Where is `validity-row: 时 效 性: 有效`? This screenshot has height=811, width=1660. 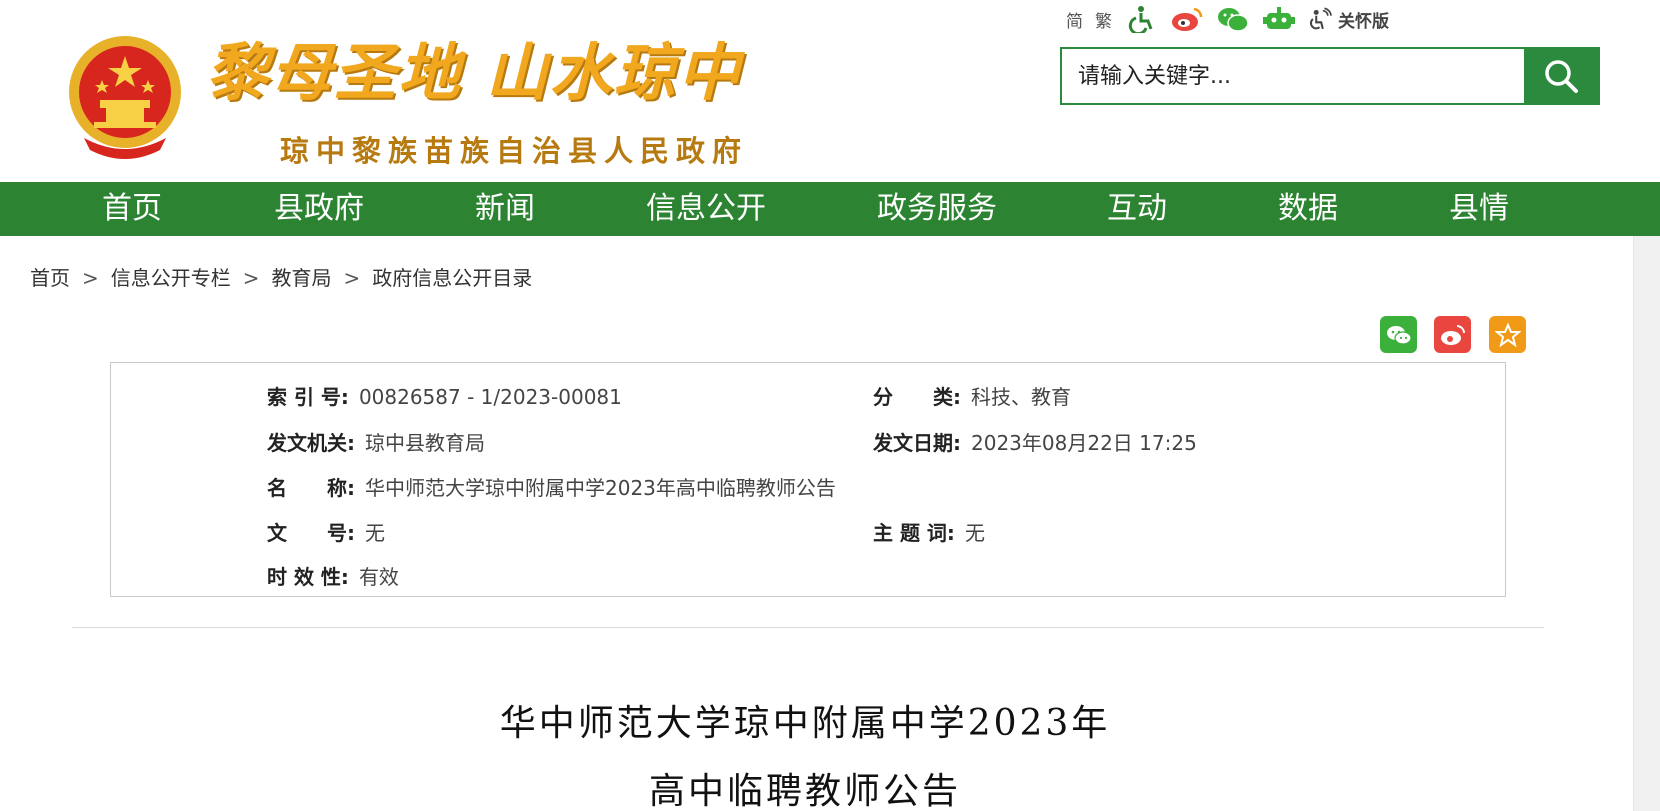
validity-row: 时 效 性: 有效 is located at coordinates (333, 575).